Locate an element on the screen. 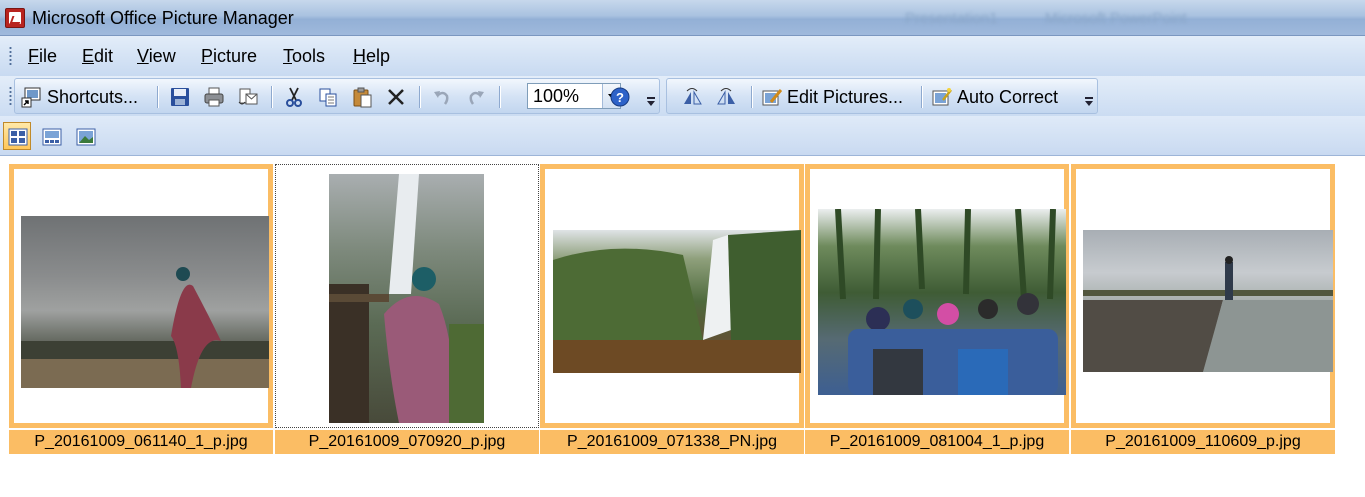  photo-group-in-bamboo-forest is located at coordinates (942, 302).